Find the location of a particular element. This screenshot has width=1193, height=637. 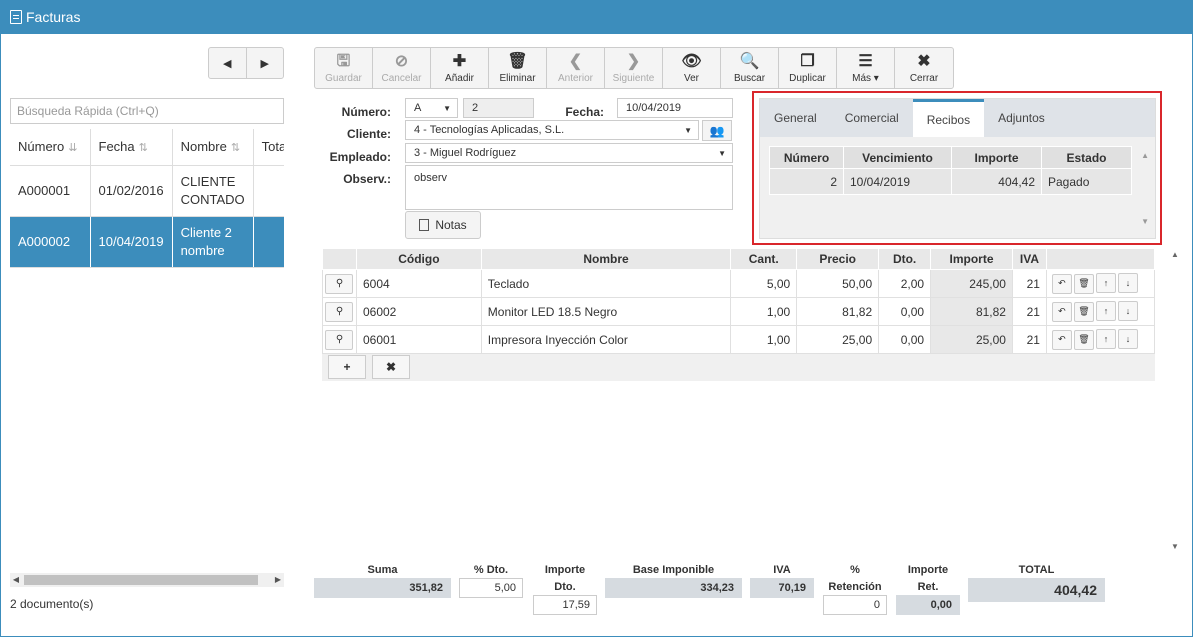

empleado-select: 3 - Miguel Rodríguez ▼ is located at coordinates (569, 153).